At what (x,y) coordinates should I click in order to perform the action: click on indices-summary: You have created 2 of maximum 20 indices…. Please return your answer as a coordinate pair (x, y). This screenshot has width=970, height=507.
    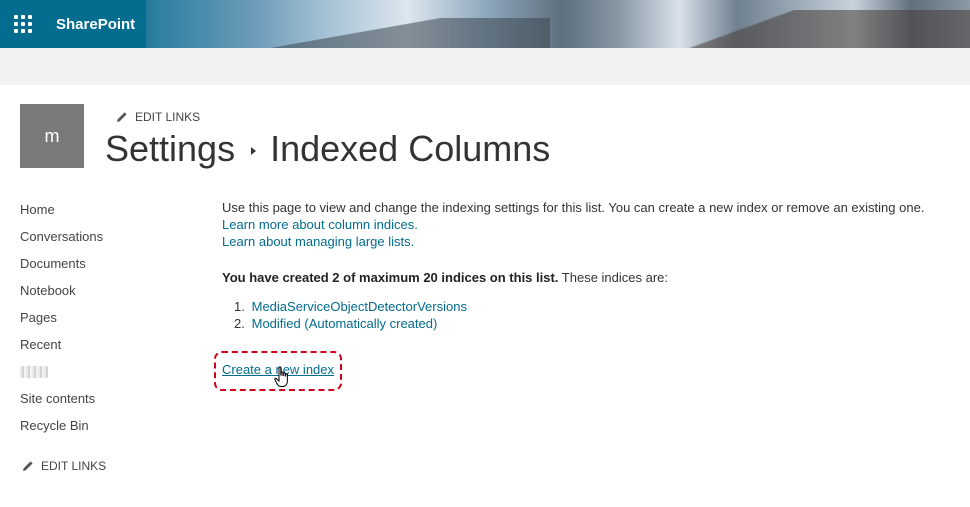
    Looking at the image, I should click on (587, 277).